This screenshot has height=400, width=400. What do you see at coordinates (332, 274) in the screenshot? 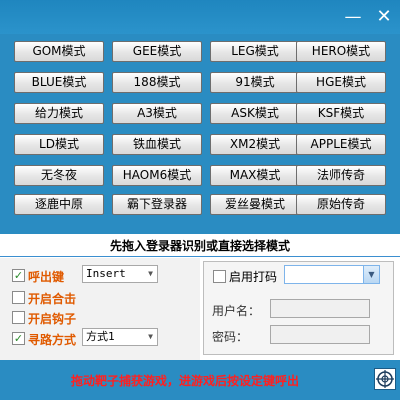
I see `captcha-service-combo: ▼` at bounding box center [332, 274].